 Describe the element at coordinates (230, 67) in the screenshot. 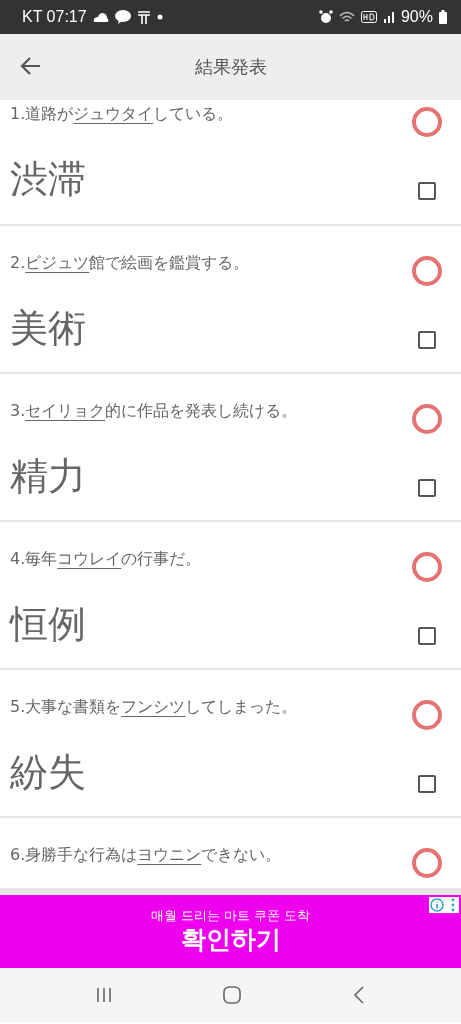

I see `screen-title: 結果発表` at that location.